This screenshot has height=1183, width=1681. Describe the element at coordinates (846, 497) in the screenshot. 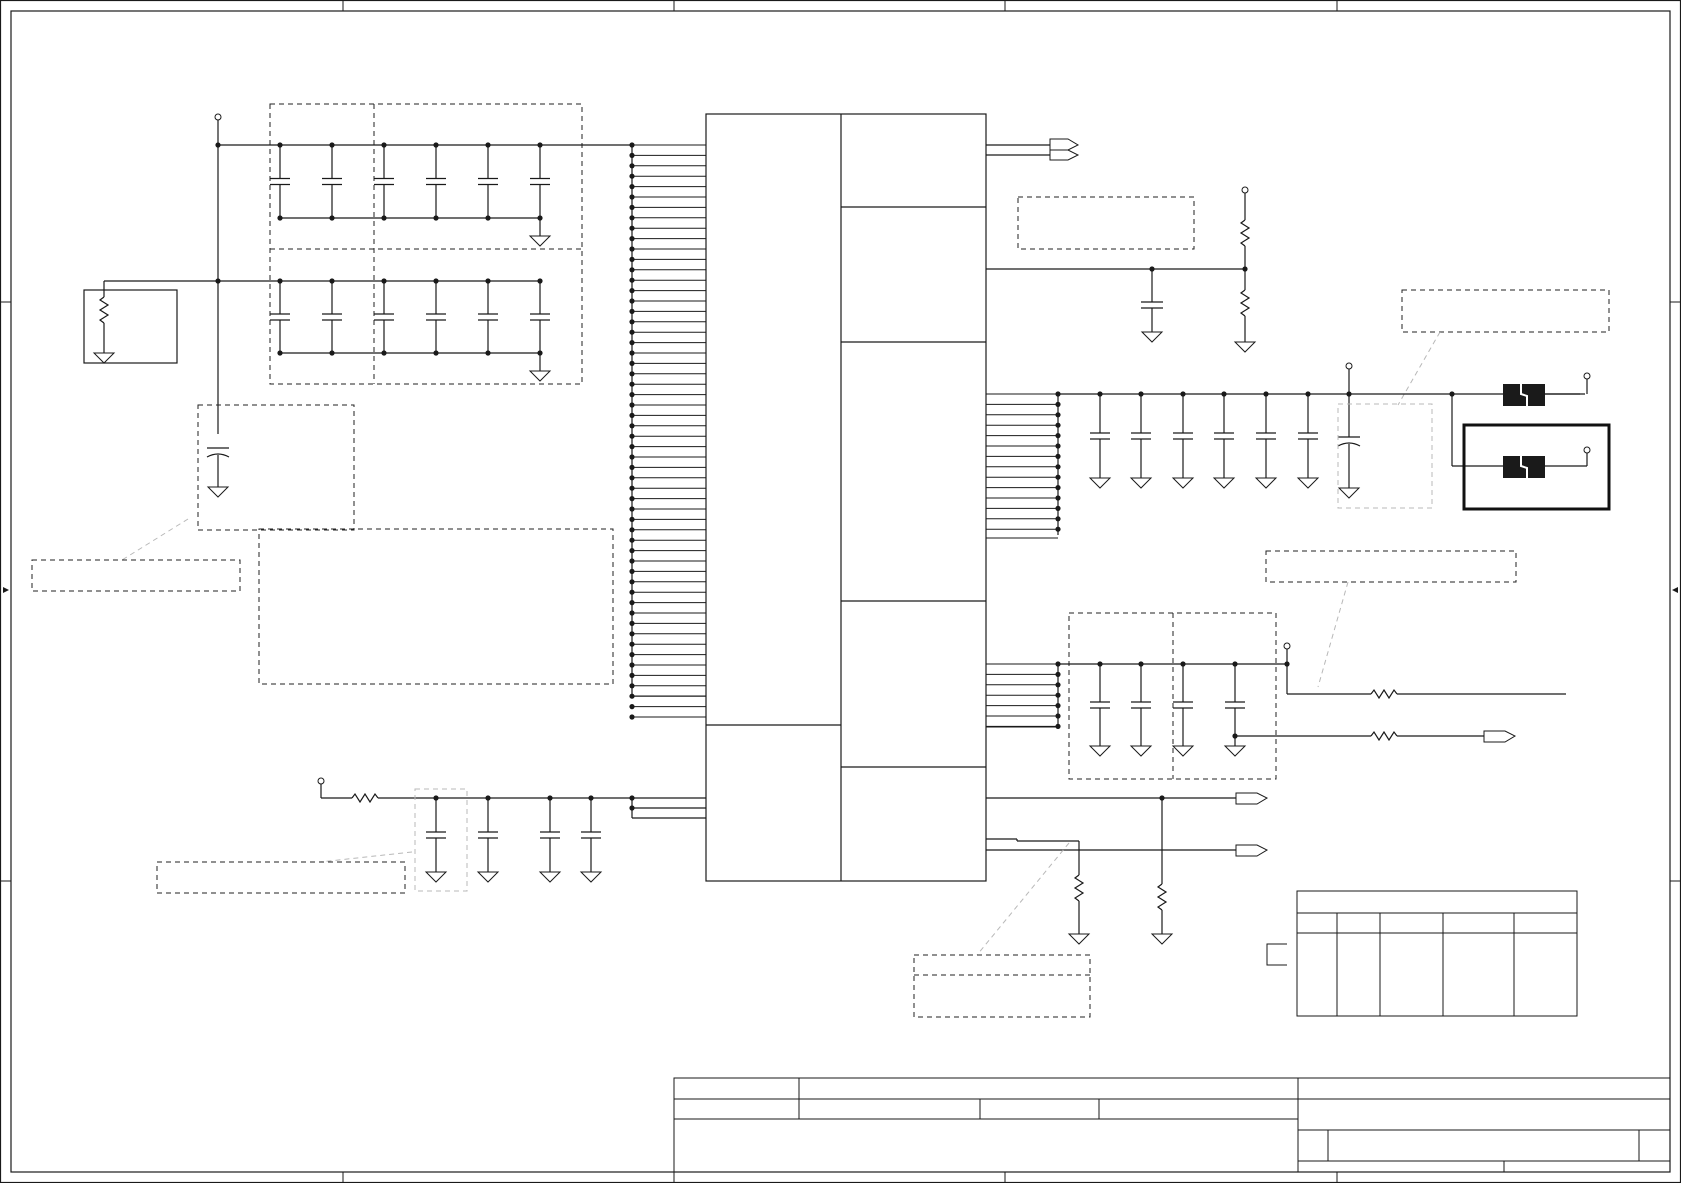

I see `main-ic` at that location.